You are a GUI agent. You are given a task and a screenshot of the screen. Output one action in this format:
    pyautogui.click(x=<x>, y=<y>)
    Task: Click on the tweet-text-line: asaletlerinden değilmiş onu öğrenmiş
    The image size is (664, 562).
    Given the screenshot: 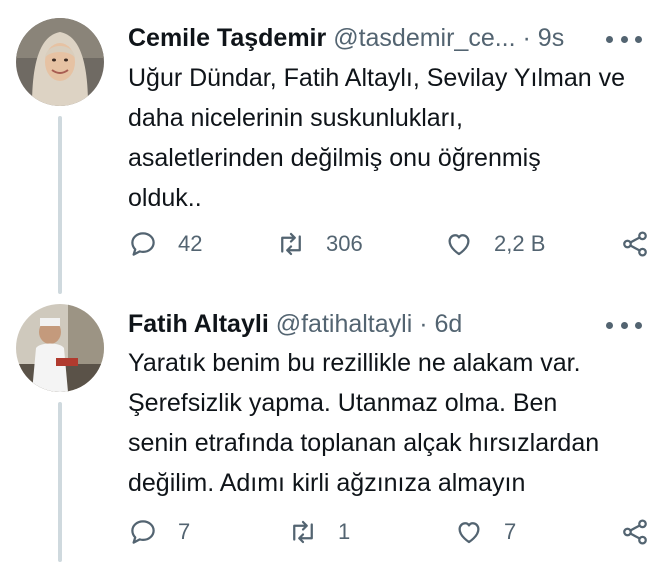 What is the action you would take?
    pyautogui.click(x=334, y=158)
    